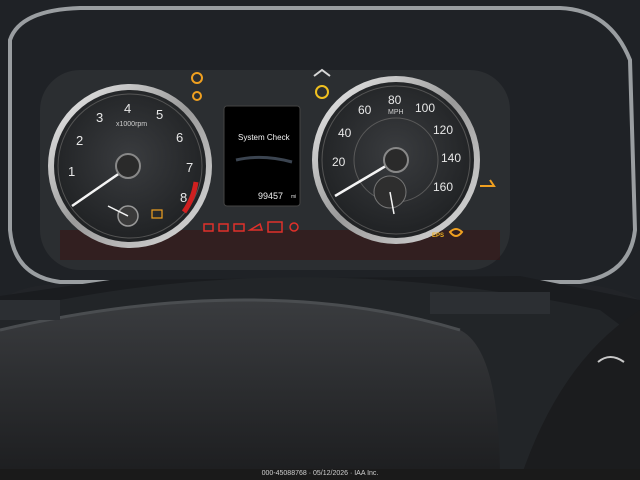 The height and width of the screenshot is (480, 640). What do you see at coordinates (490, 303) in the screenshot?
I see `carbon-trim-right` at bounding box center [490, 303].